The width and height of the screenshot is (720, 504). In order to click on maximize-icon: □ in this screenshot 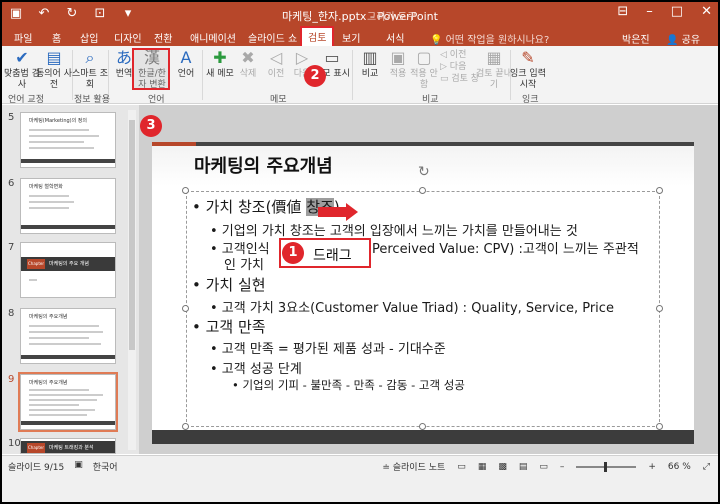, I will do `click(677, 11)`.